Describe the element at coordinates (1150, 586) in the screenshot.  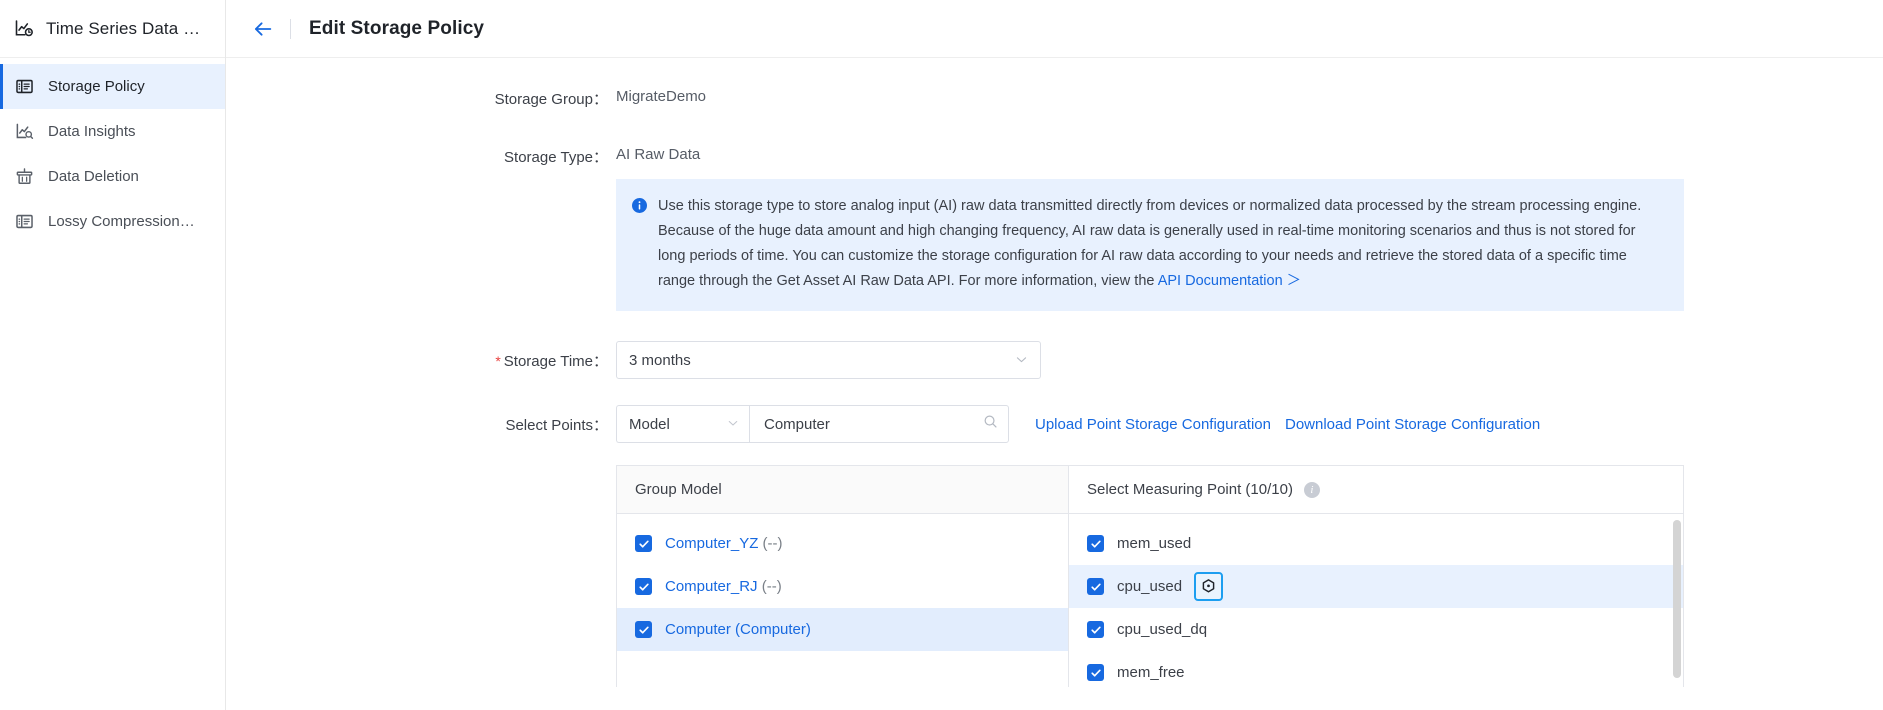
I see `measuring-point-label: cpu_used` at that location.